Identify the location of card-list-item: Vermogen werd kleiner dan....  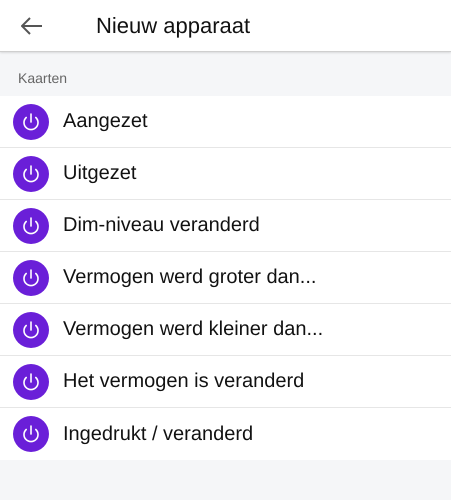
(225, 330).